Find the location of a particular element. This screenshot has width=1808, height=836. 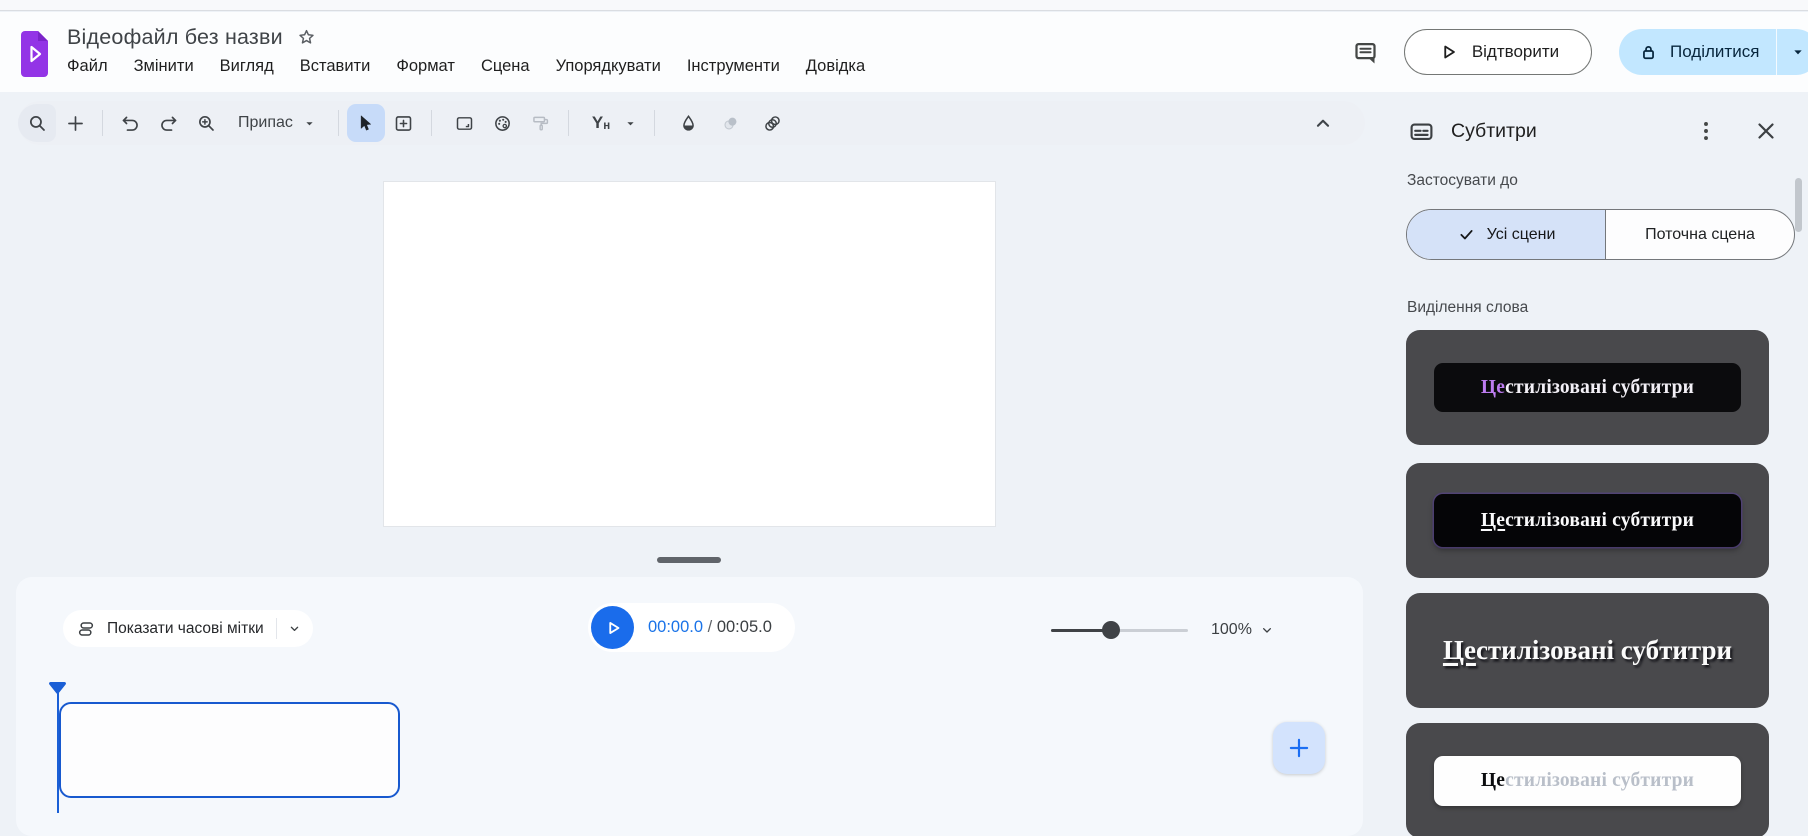

add-scene-button is located at coordinates (1299, 748).